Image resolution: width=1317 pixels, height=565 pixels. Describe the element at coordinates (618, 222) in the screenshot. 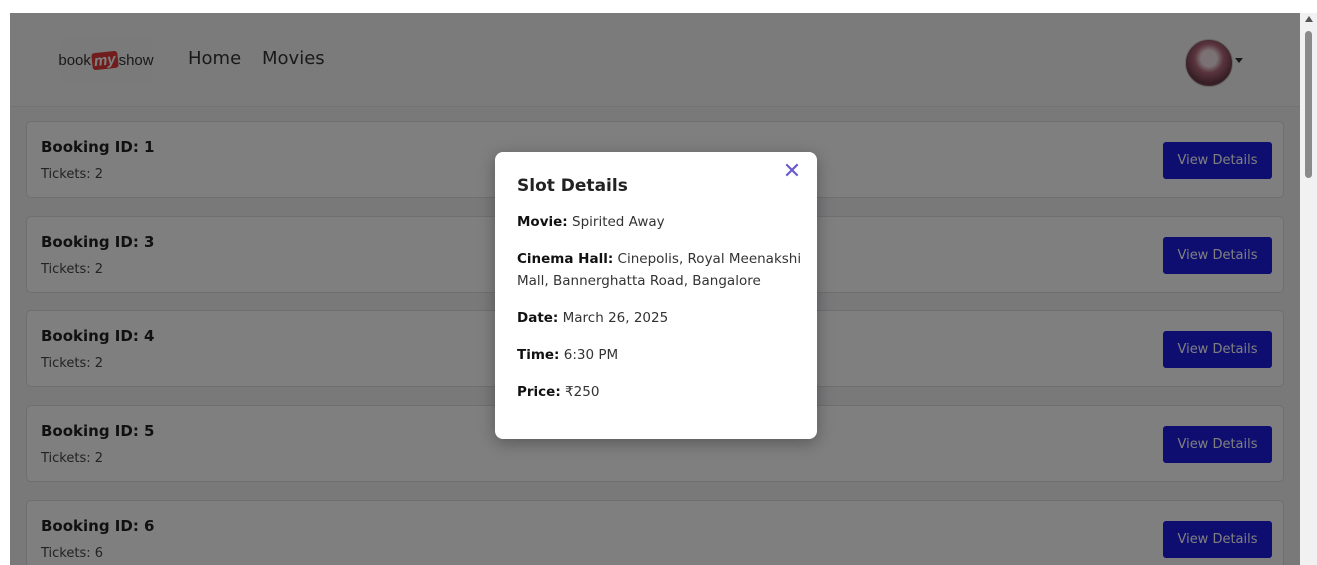

I see `detail-value: Spirited Away` at that location.